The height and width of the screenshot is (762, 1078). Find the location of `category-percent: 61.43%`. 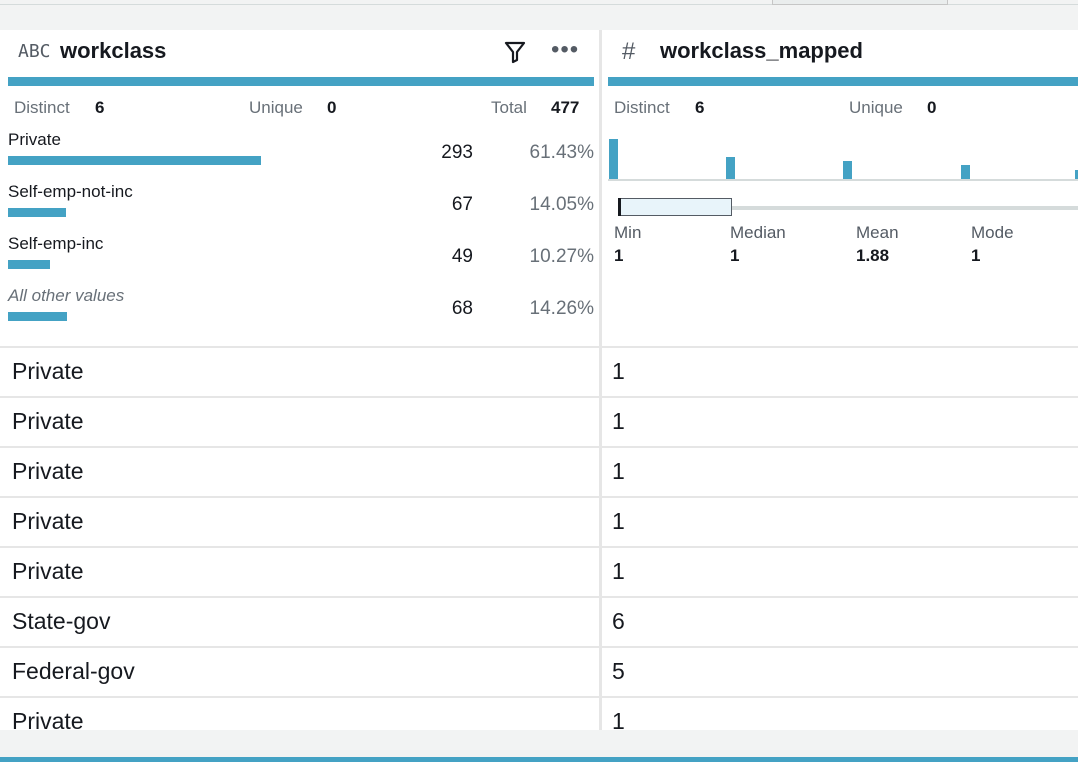

category-percent: 61.43% is located at coordinates (561, 152).